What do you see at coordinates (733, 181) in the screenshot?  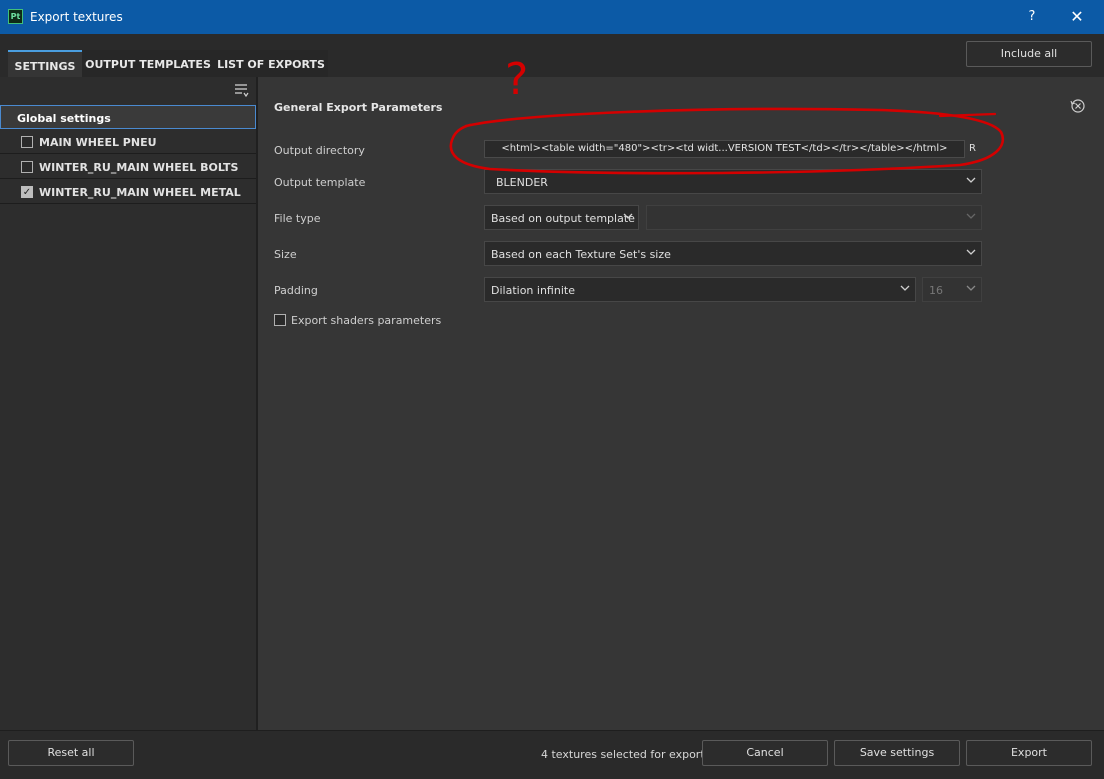 I see `output-template-select: BLENDER` at bounding box center [733, 181].